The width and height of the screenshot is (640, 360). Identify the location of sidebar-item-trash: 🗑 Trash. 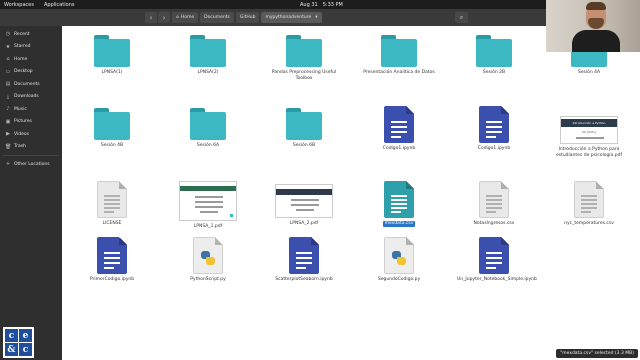
(31, 147).